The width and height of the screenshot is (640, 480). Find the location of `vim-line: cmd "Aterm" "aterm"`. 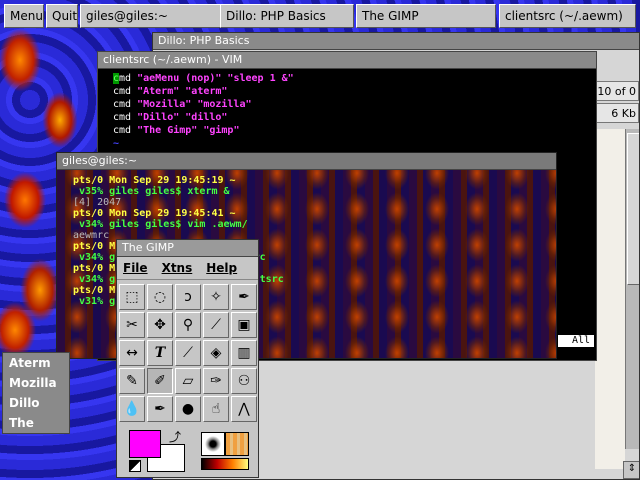

vim-line: cmd "Aterm" "aterm" is located at coordinates (170, 91).